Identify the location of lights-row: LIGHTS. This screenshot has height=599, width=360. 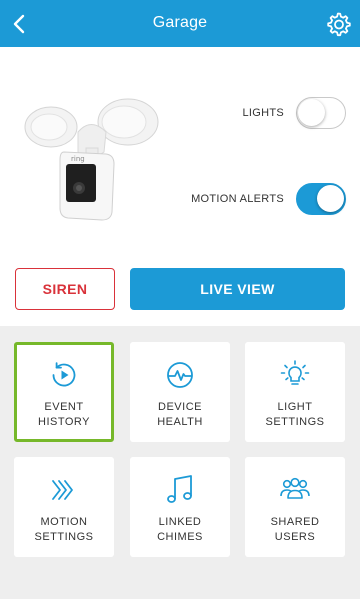
(294, 113).